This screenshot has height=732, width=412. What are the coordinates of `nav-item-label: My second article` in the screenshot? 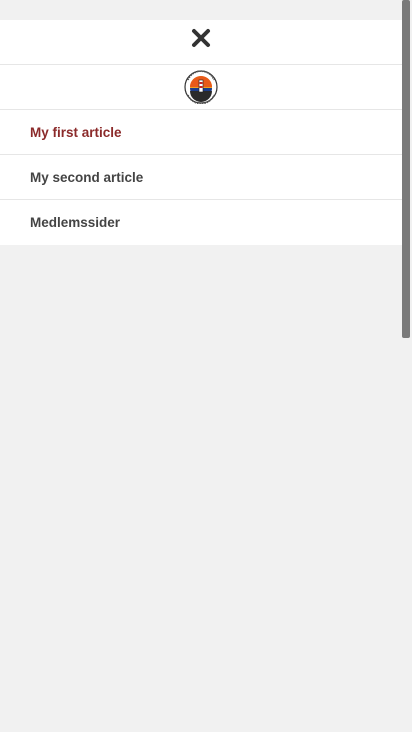 It's located at (87, 177).